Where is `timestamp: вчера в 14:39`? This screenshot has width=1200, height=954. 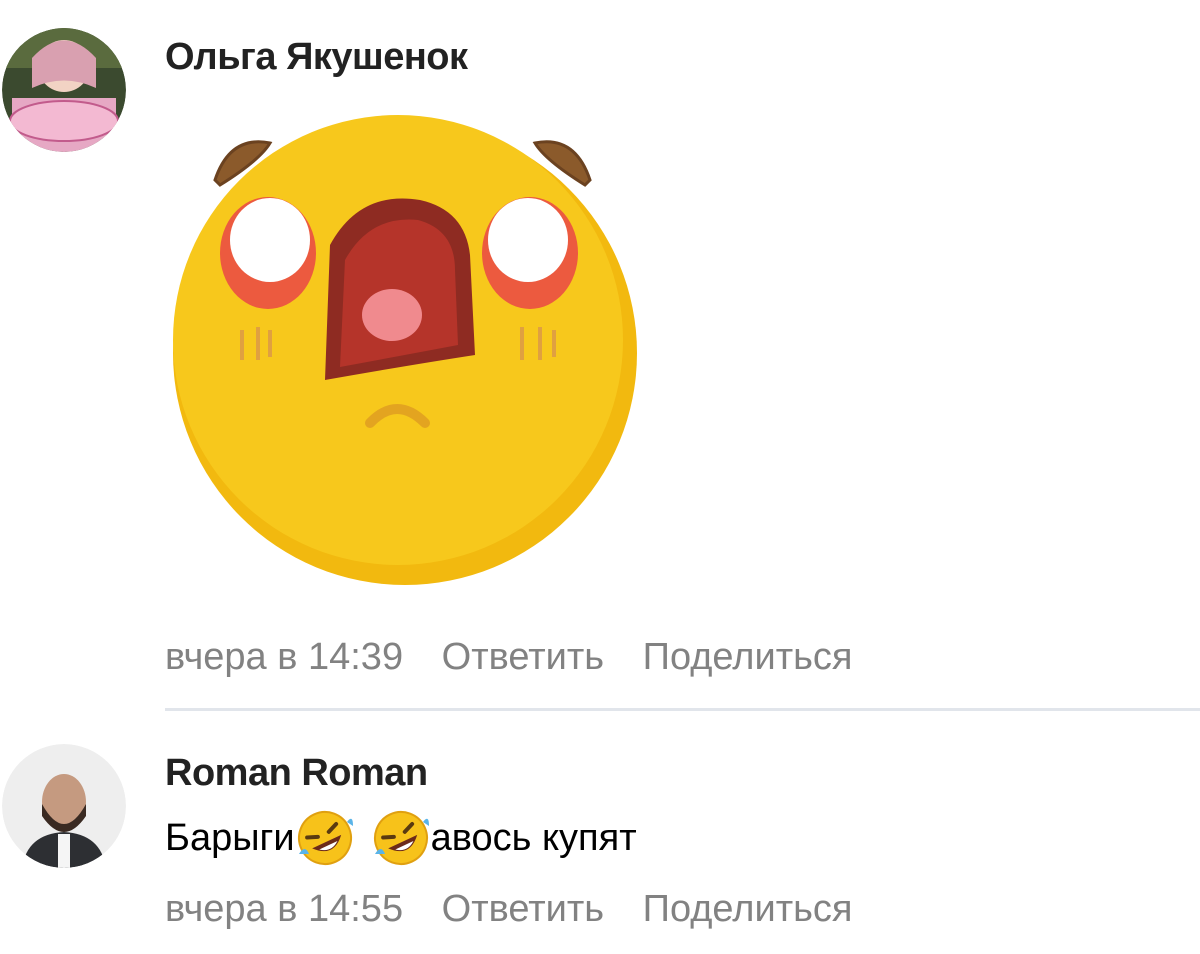 timestamp: вчера в 14:39 is located at coordinates (284, 657).